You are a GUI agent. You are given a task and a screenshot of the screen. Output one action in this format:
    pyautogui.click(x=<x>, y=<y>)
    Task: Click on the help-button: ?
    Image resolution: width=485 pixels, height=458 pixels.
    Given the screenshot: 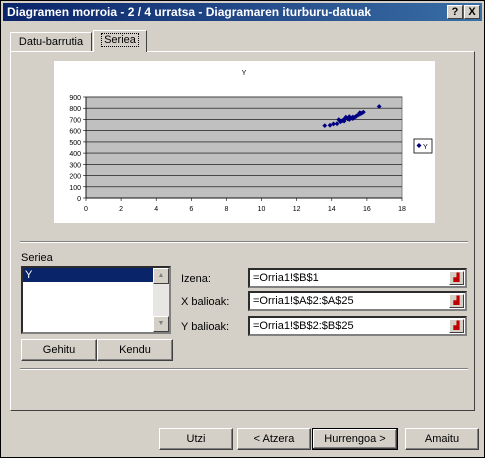 What is the action you would take?
    pyautogui.click(x=455, y=12)
    